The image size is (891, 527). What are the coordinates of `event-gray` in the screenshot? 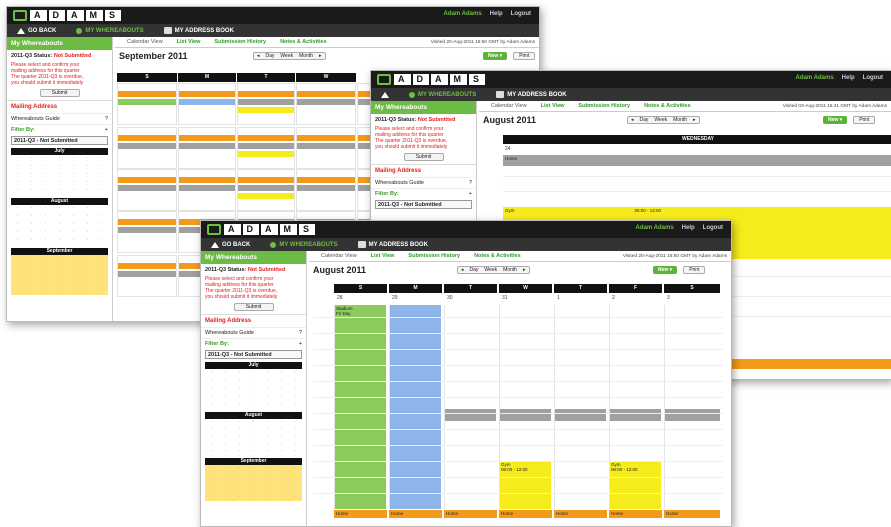 It's located at (635, 415).